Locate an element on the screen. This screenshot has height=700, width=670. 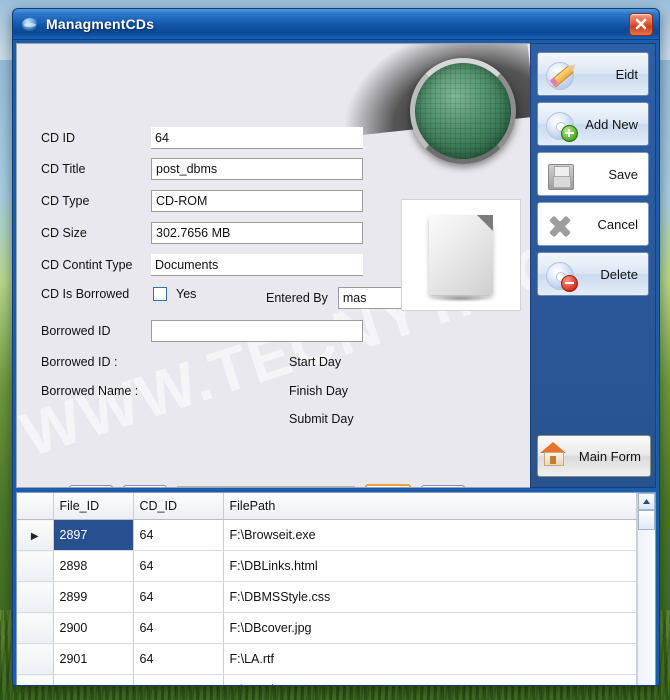
main-form-button-label: Main Form is located at coordinates (609, 456).